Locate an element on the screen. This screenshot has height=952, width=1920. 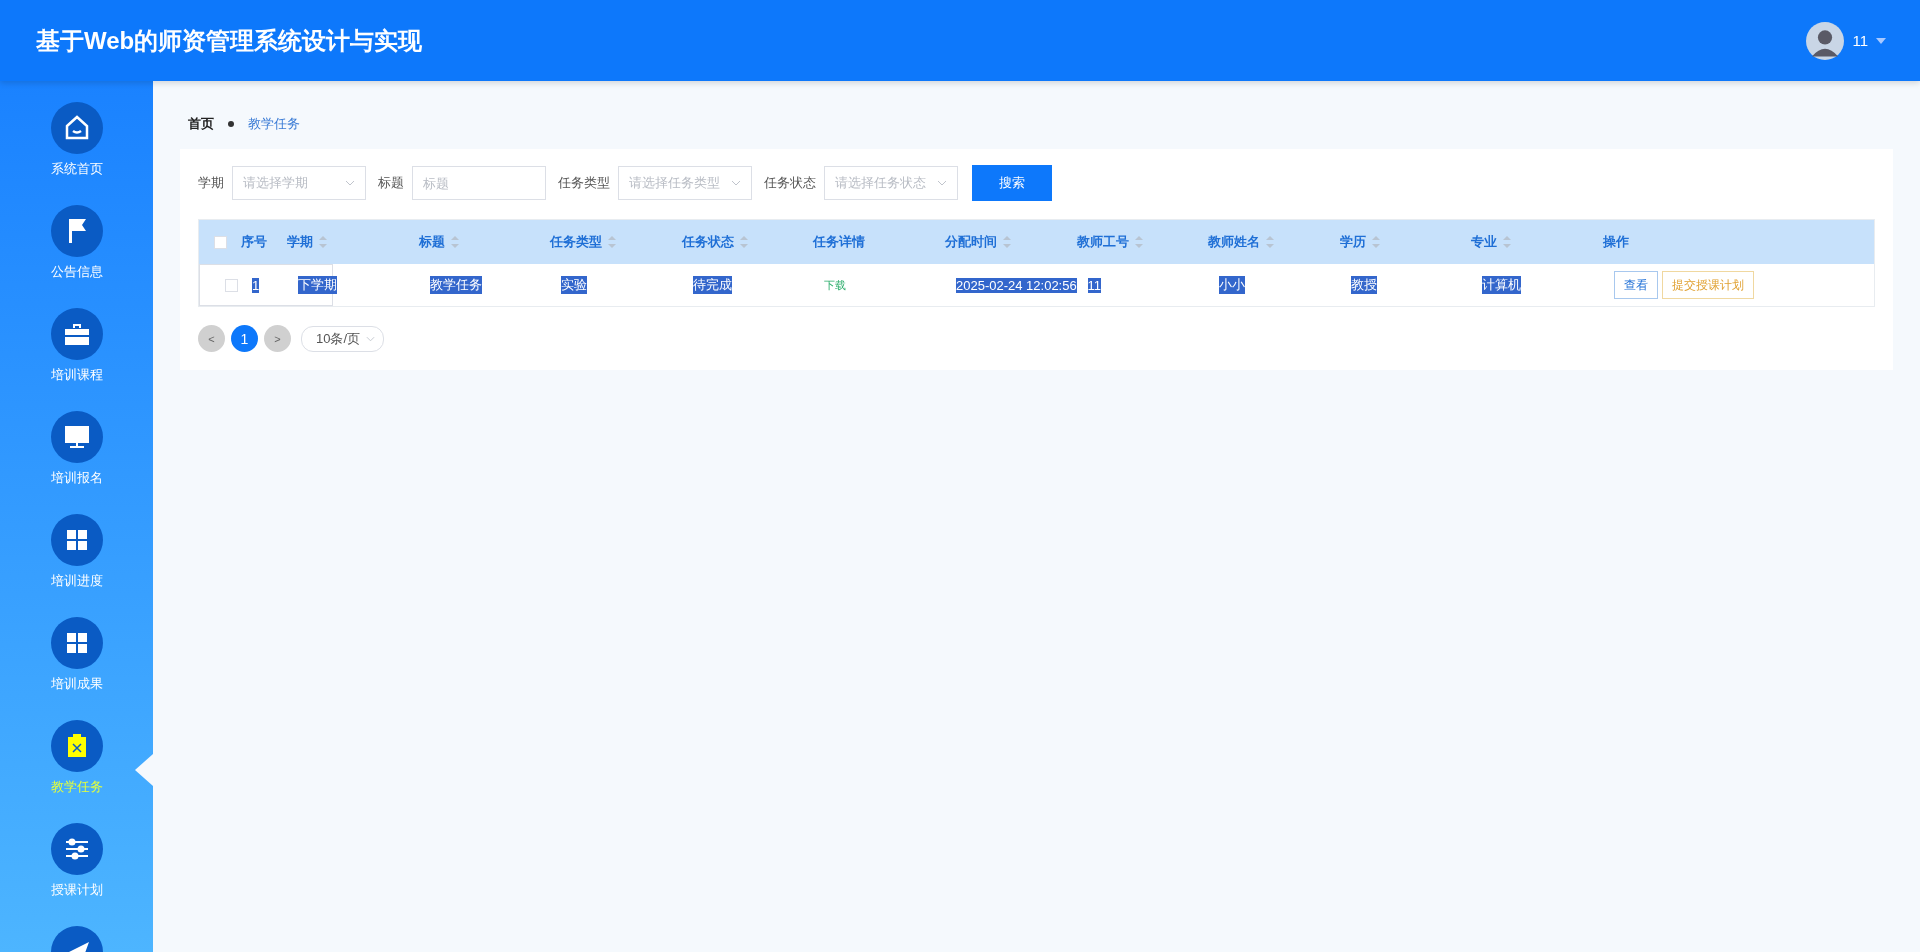
clipboard-icon is located at coordinates (76, 746).